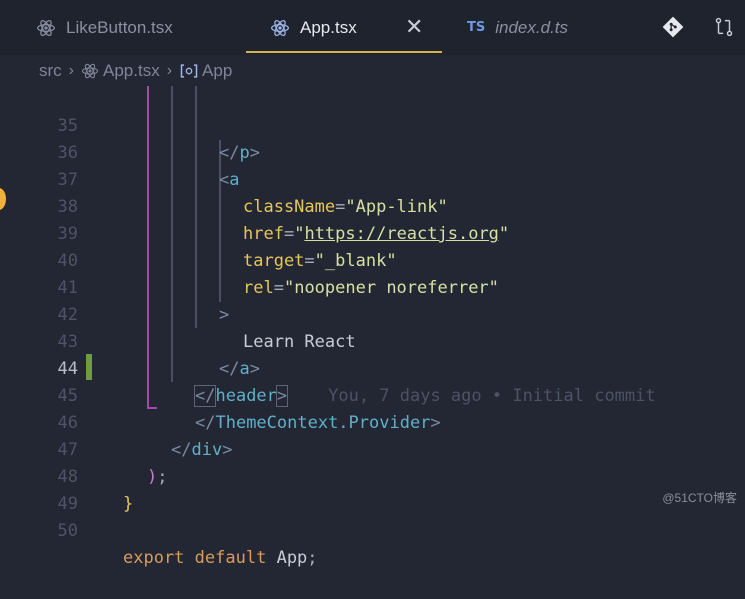  I want to click on tab-label: LikeButton.tsx, so click(119, 27).